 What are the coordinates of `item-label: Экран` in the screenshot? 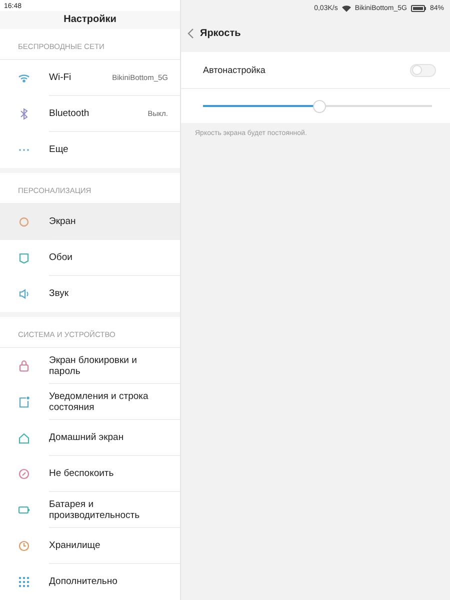 It's located at (63, 221).